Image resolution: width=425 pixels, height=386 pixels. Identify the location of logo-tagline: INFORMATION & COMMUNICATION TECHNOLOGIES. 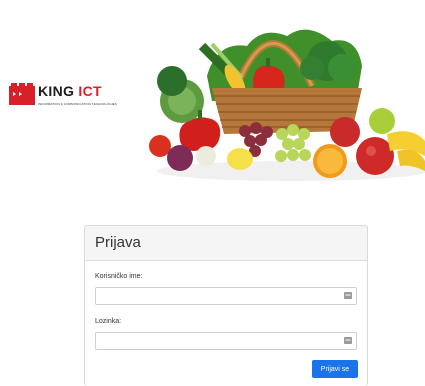
(77, 104).